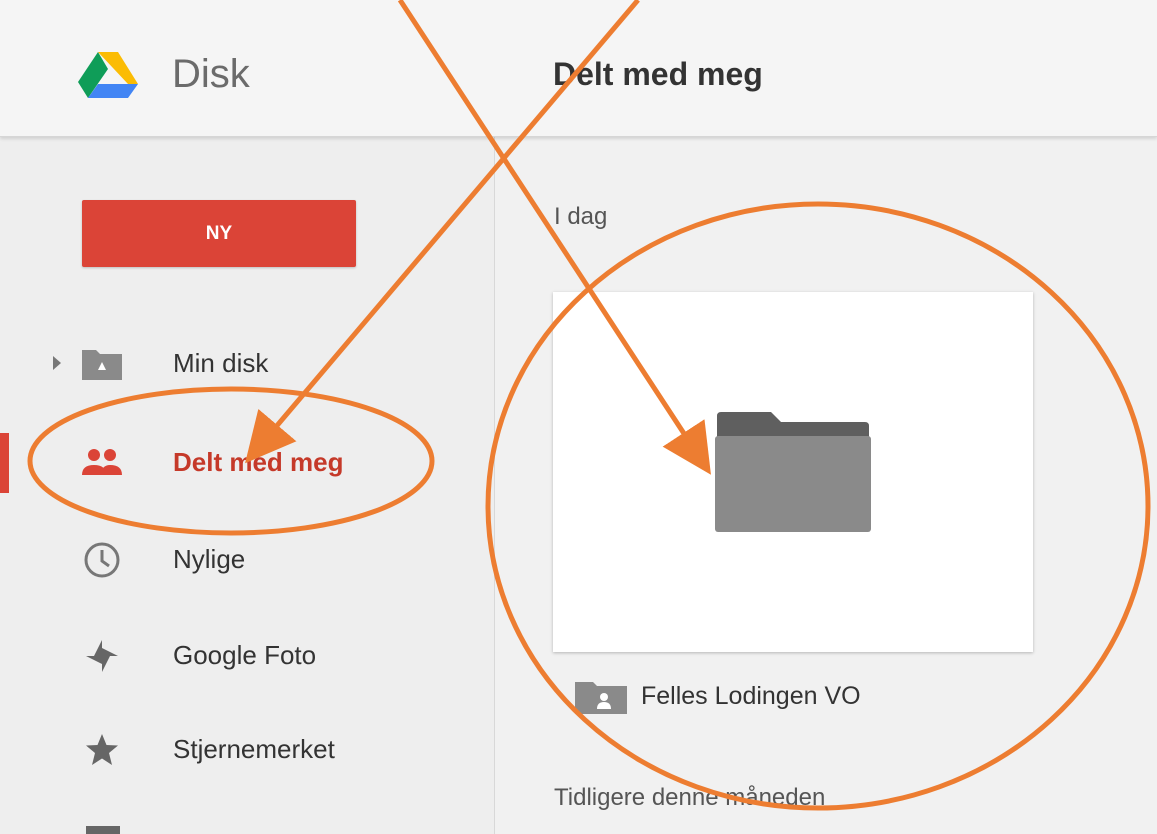 The width and height of the screenshot is (1157, 834). I want to click on expand-arrow-icon, so click(57, 363).